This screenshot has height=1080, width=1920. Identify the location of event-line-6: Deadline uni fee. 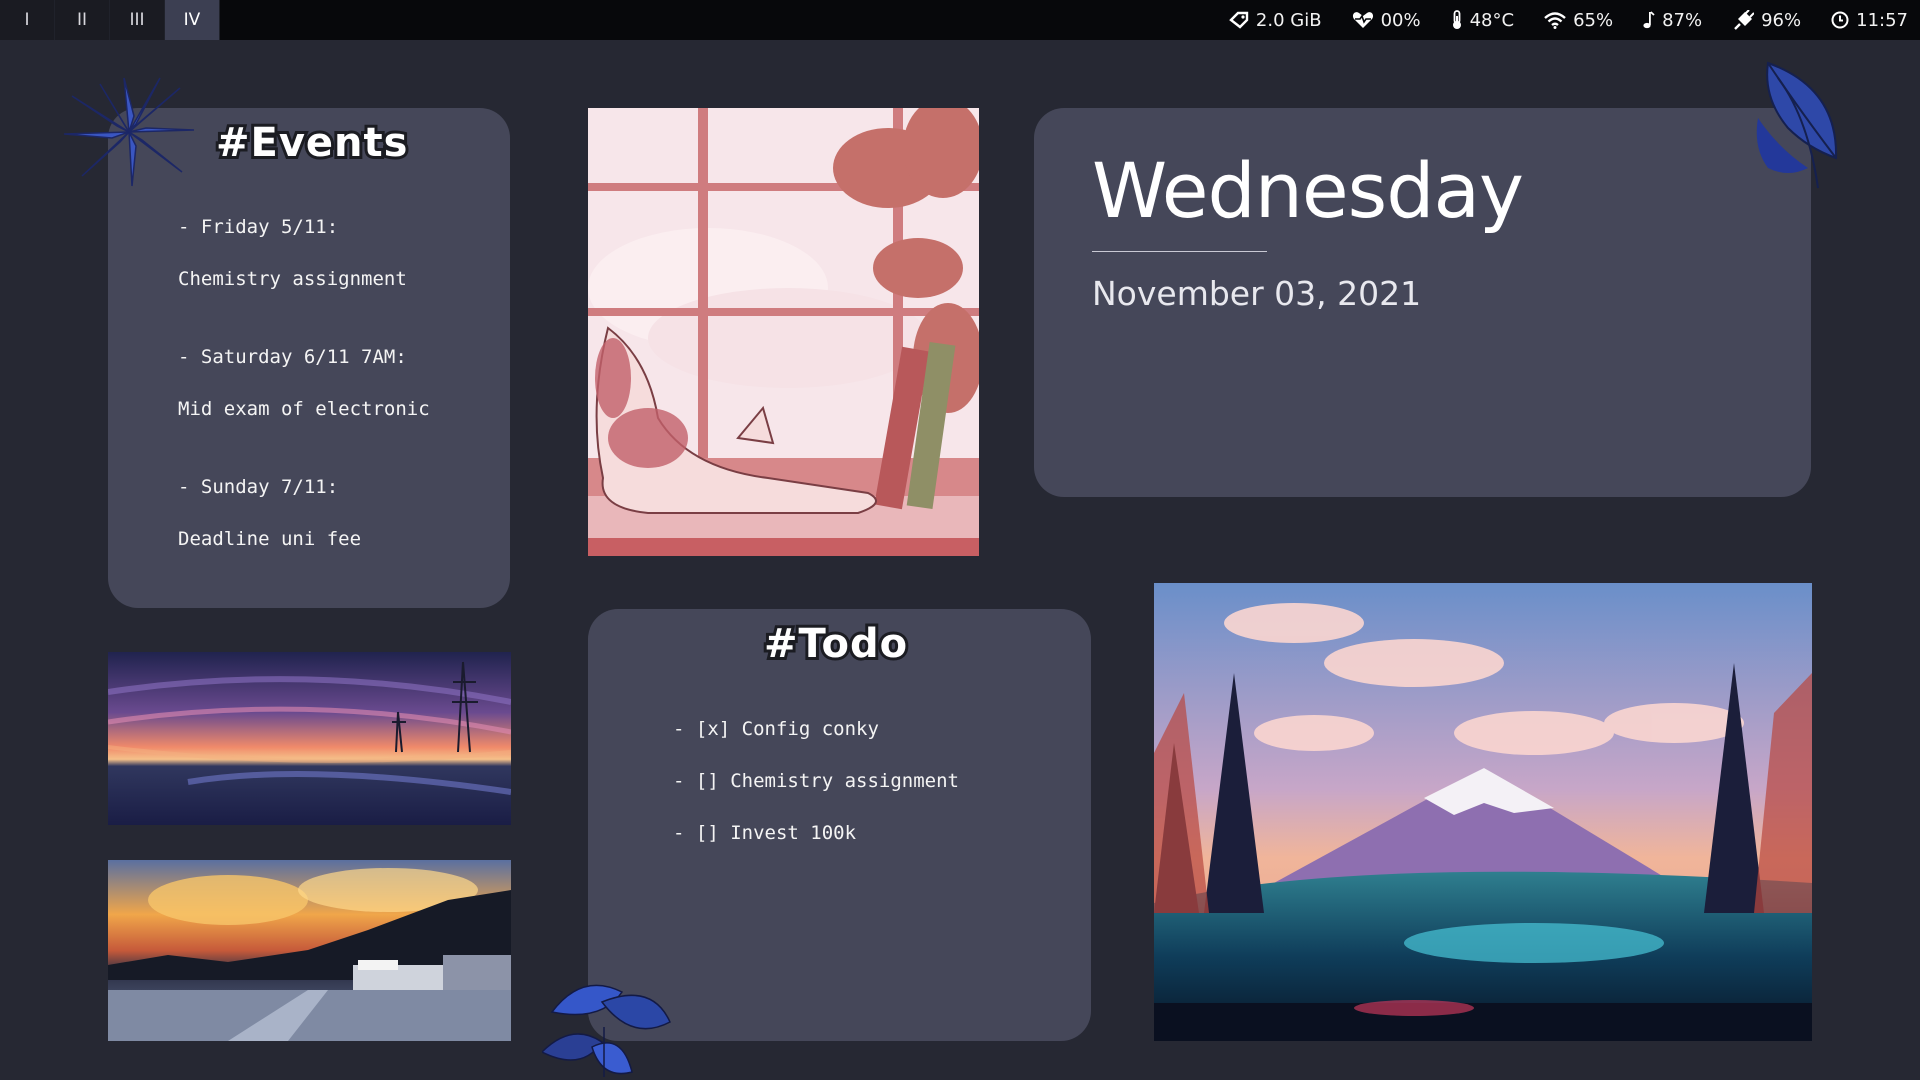
(270, 539).